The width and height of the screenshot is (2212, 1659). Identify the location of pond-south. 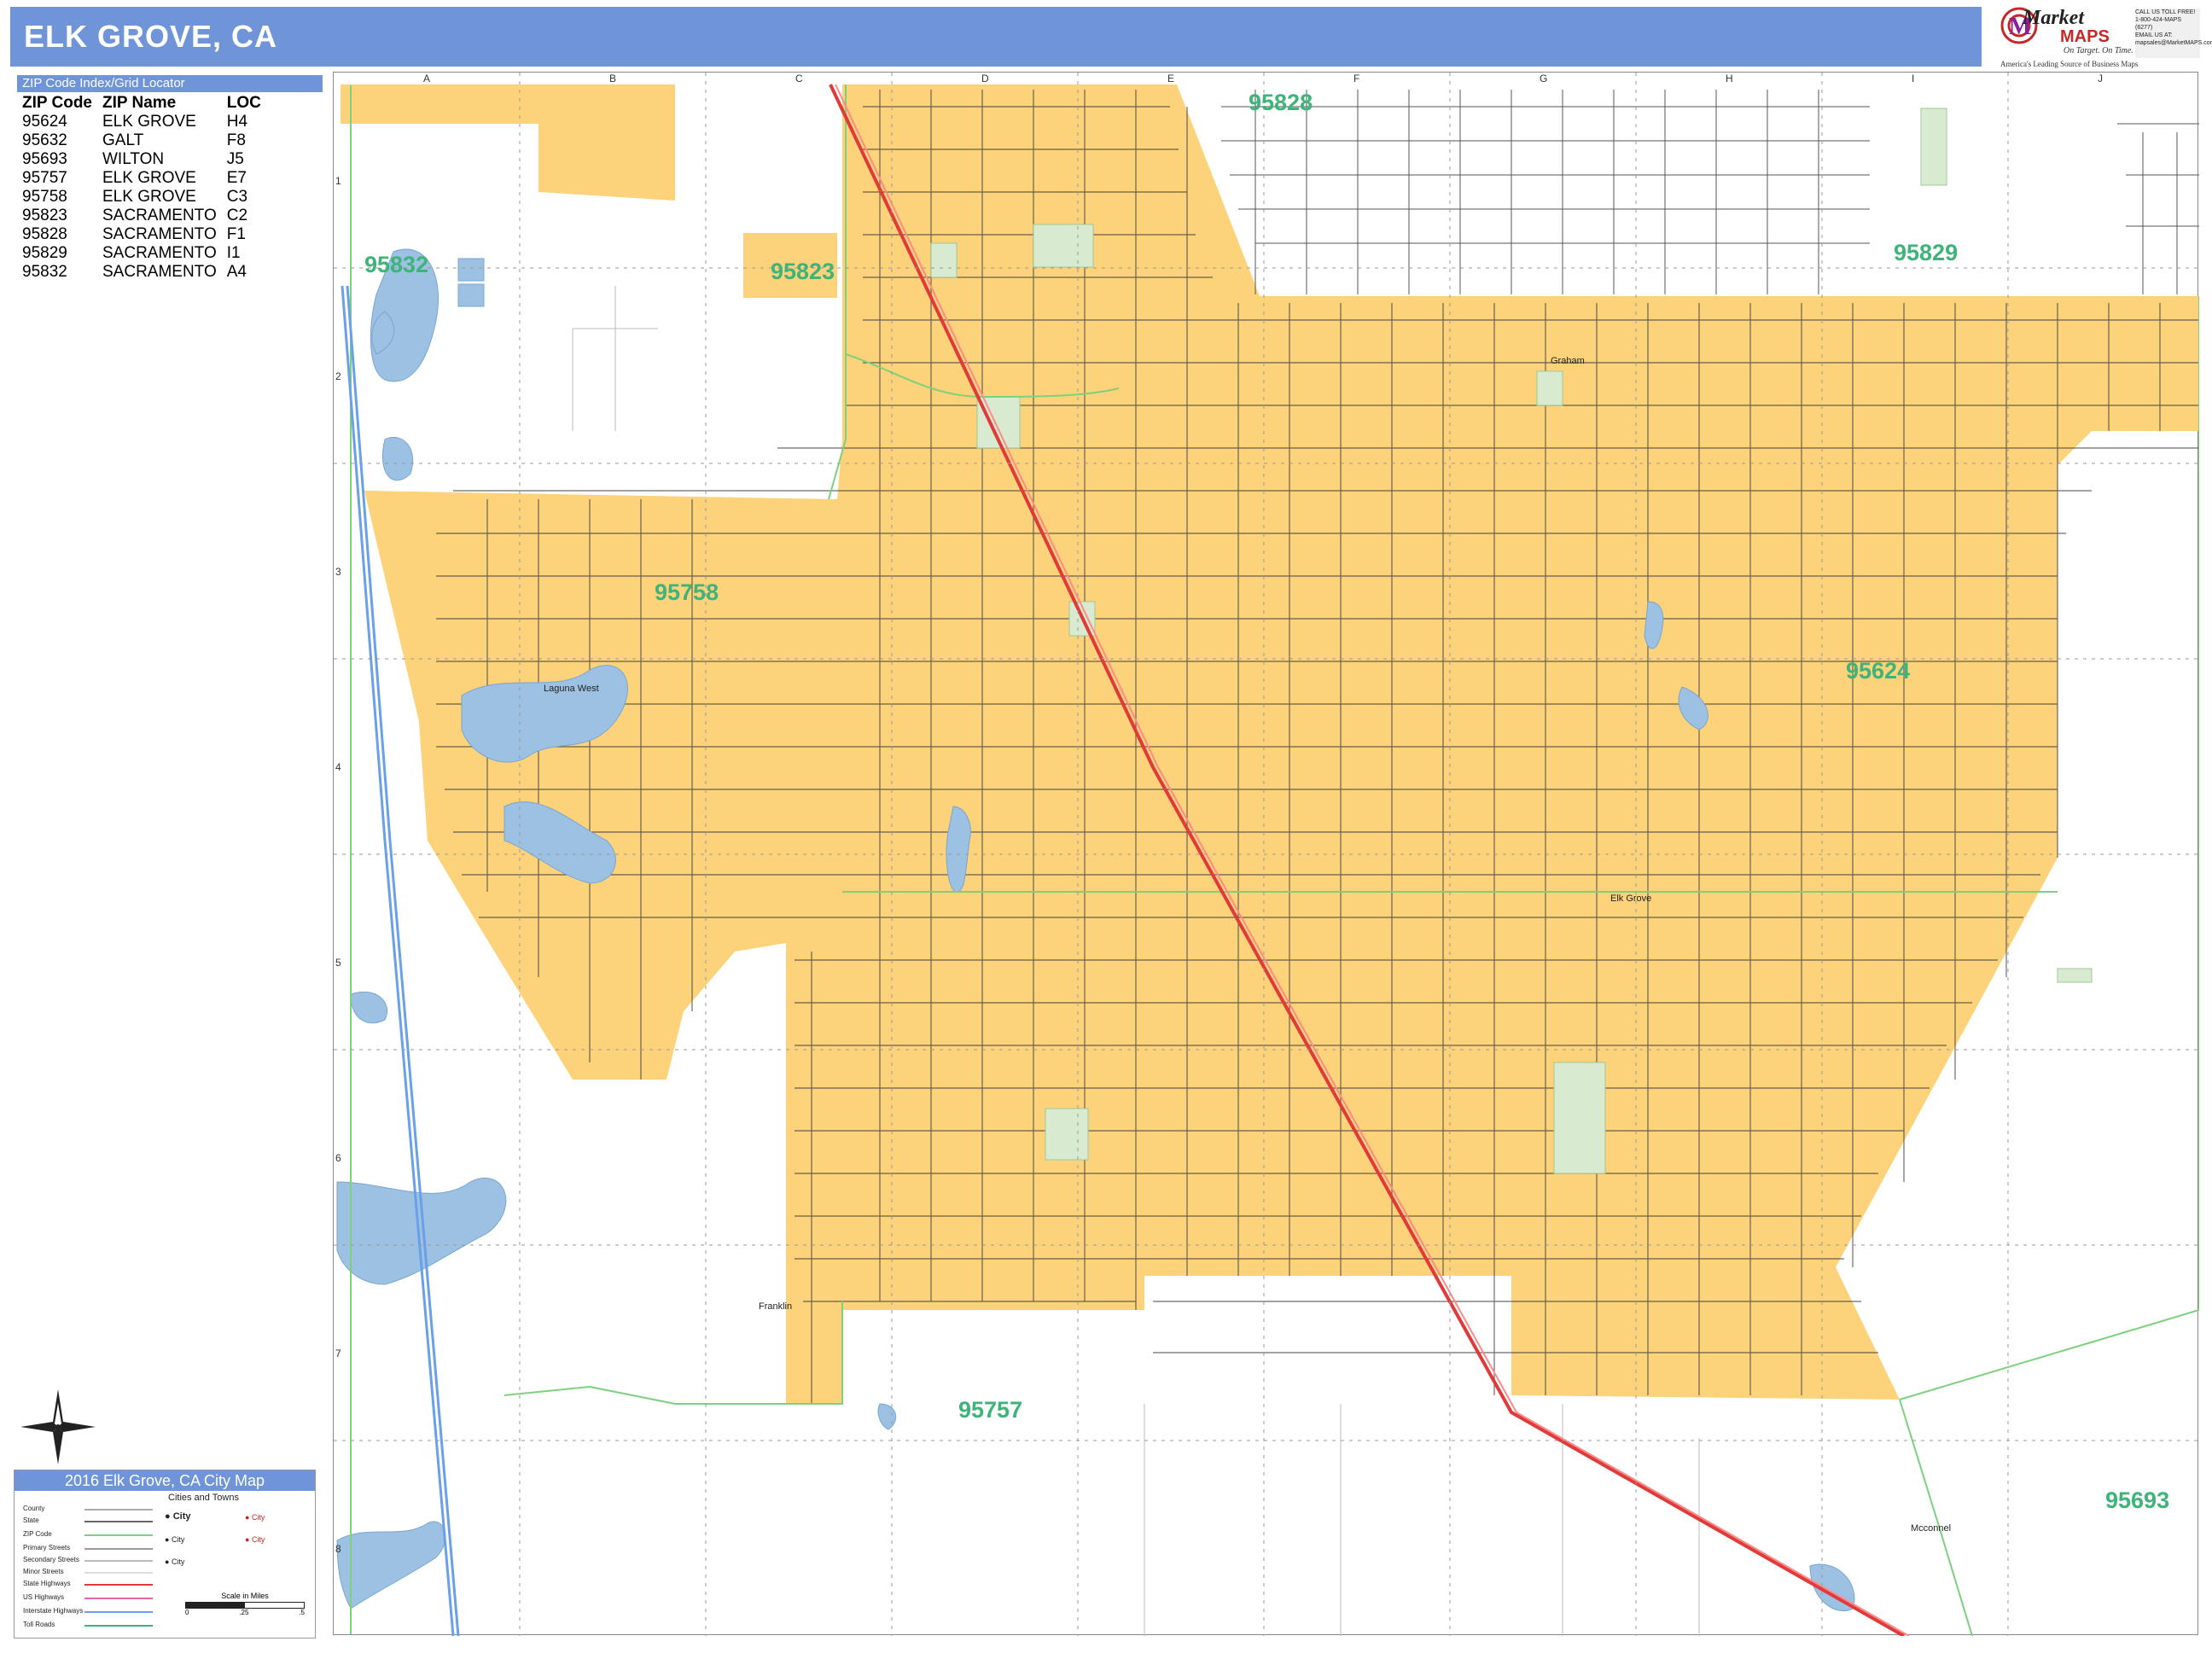
(887, 1416).